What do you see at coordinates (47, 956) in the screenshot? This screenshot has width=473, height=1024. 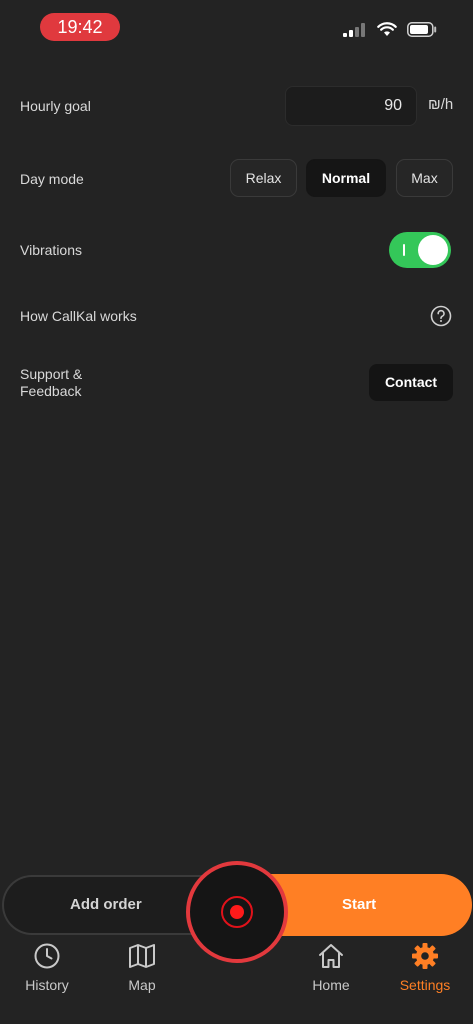 I see `clock-icon` at bounding box center [47, 956].